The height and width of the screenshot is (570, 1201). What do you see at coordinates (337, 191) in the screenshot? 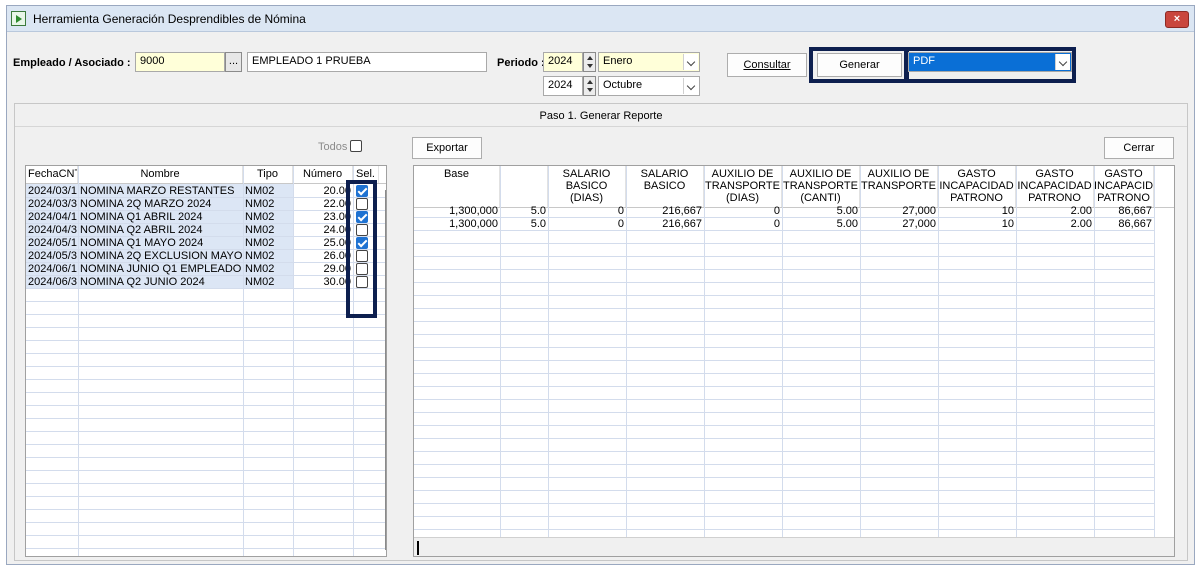
I see `numero-cell: 20.00` at bounding box center [337, 191].